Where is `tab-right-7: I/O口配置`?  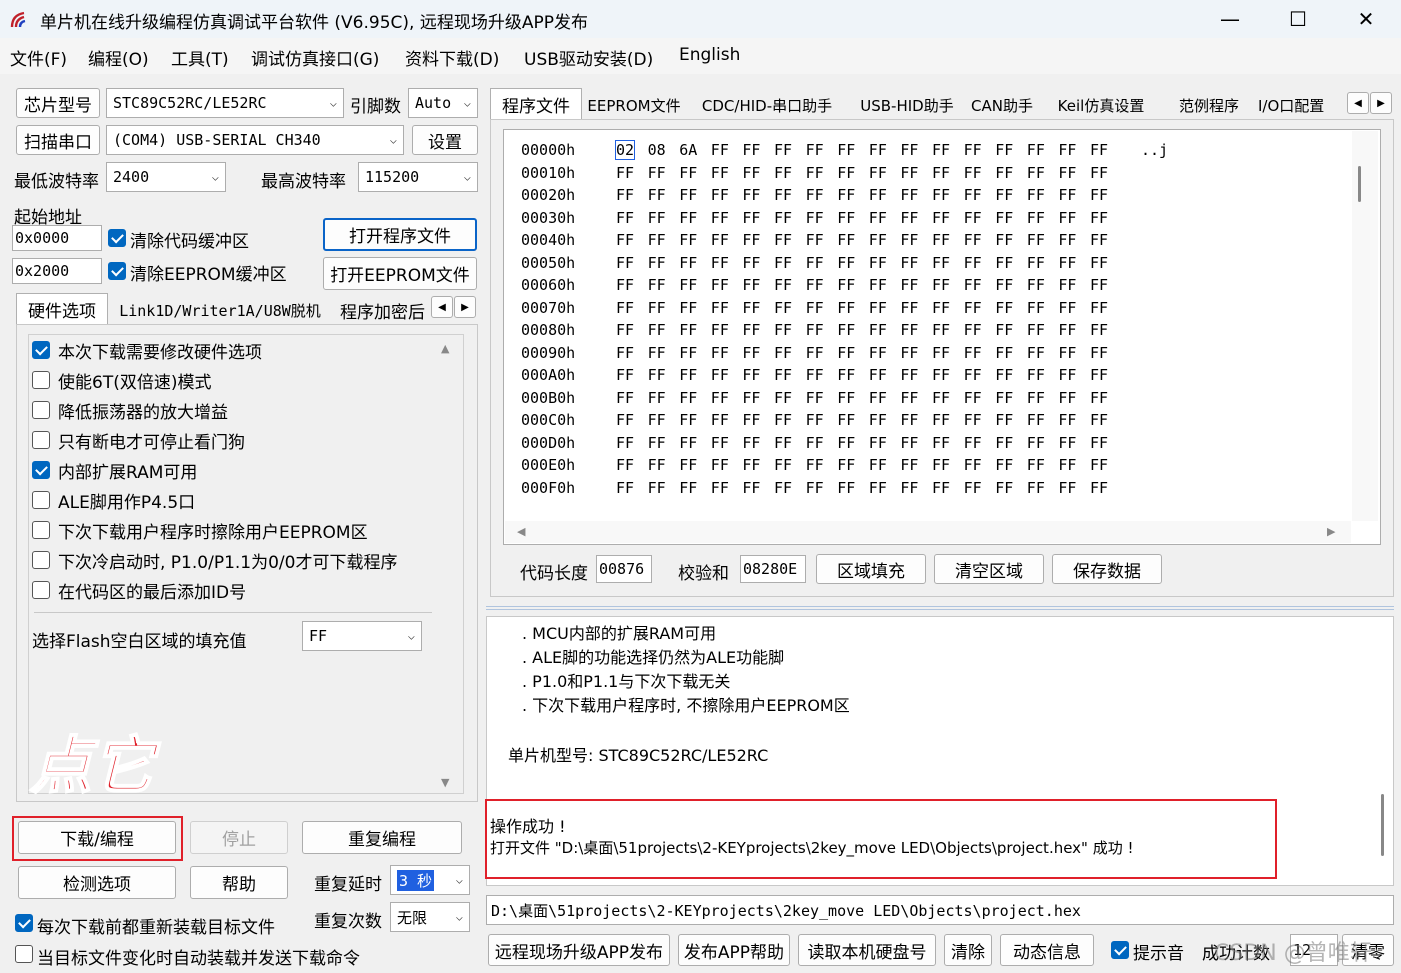 tab-right-7: I/O口配置 is located at coordinates (1294, 105).